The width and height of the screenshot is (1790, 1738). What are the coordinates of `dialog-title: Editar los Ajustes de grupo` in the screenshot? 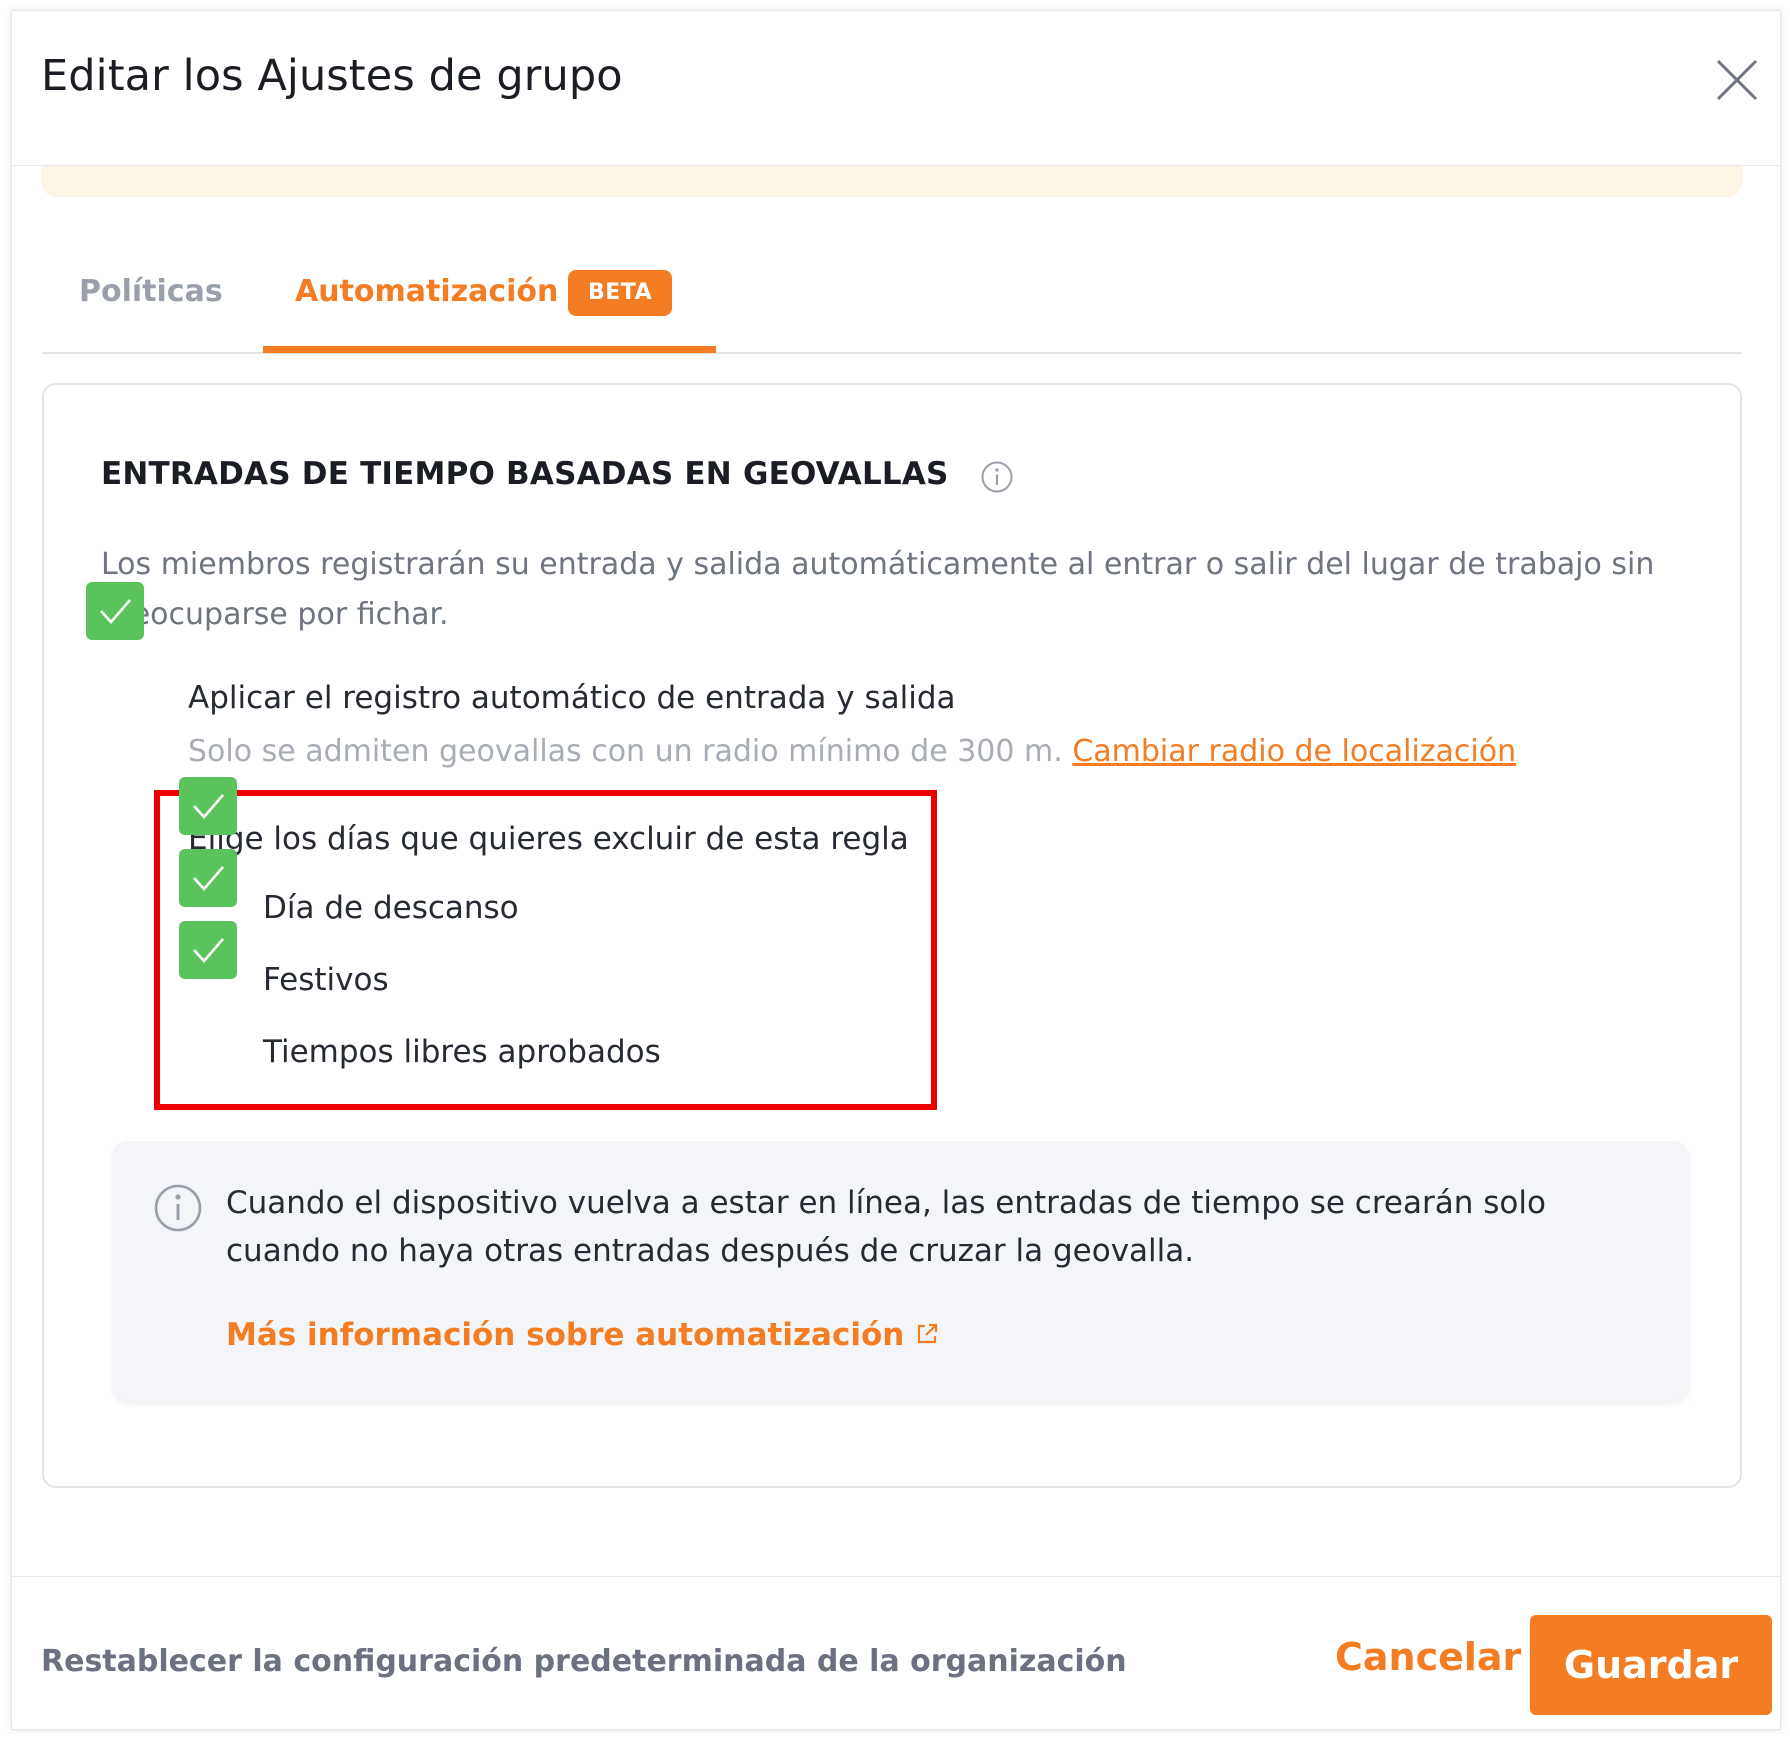 It's located at (332, 76).